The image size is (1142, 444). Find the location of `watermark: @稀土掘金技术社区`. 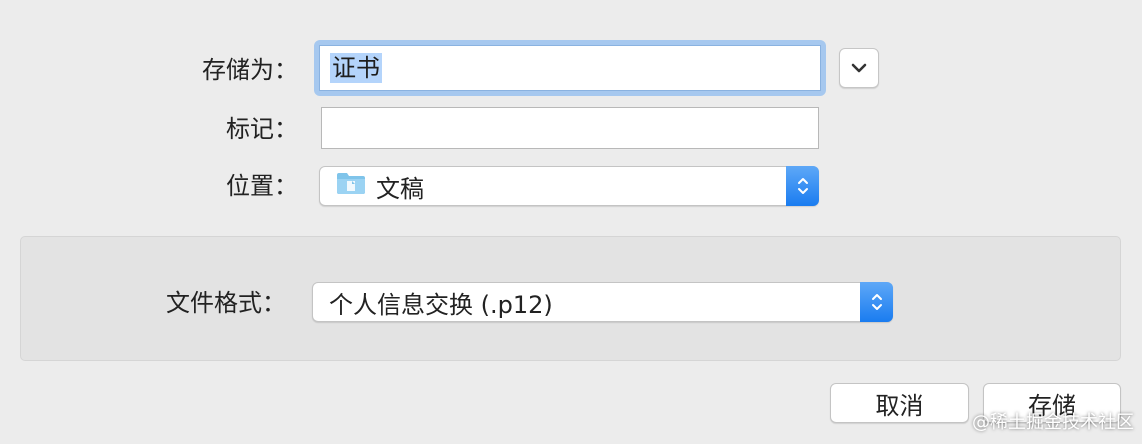

watermark: @稀土掘金技术社区 is located at coordinates (1053, 422).